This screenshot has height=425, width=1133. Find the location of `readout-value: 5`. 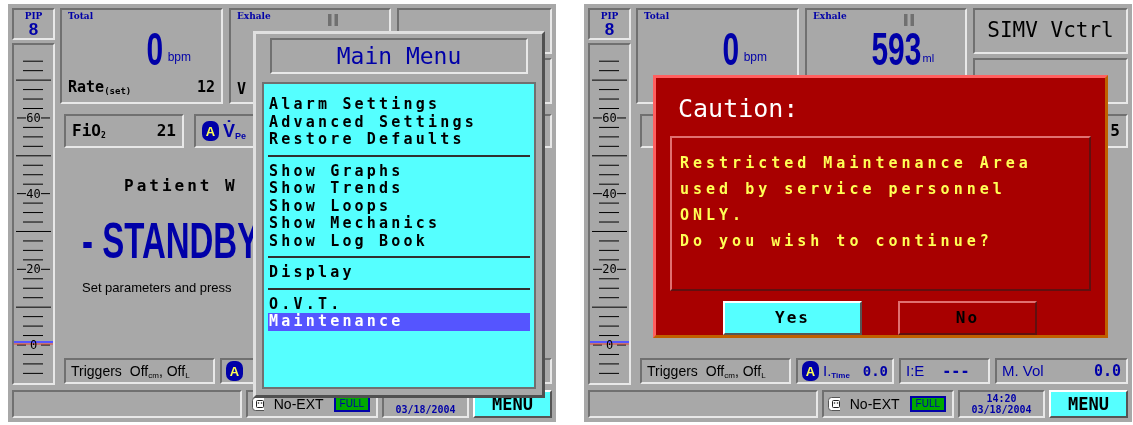

readout-value: 5 is located at coordinates (1115, 131).